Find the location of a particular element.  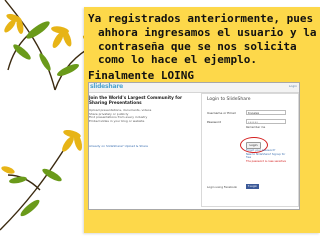

facebook-login-button: f Login is located at coordinates (252, 186).